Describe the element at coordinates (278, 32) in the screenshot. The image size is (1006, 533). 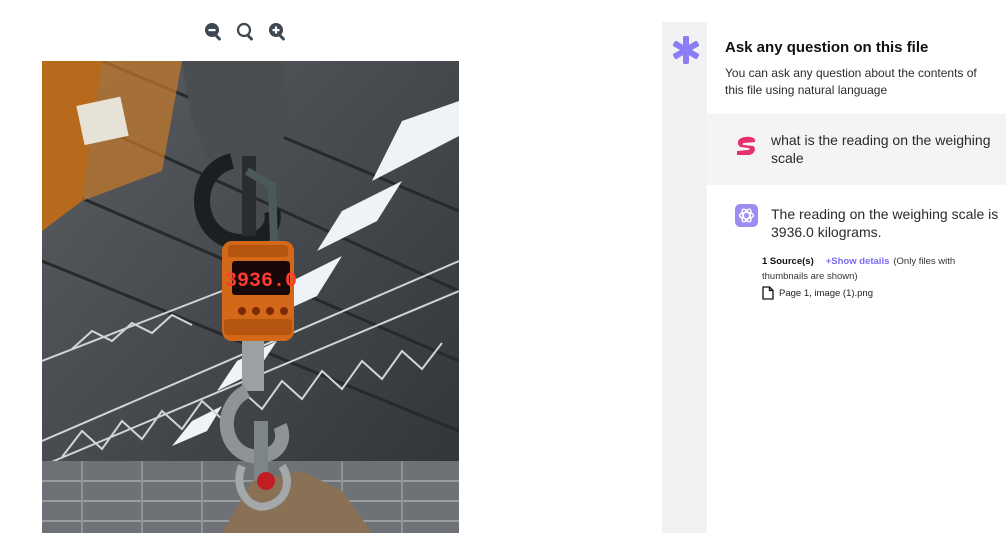
I see `zoom-in-icon` at that location.